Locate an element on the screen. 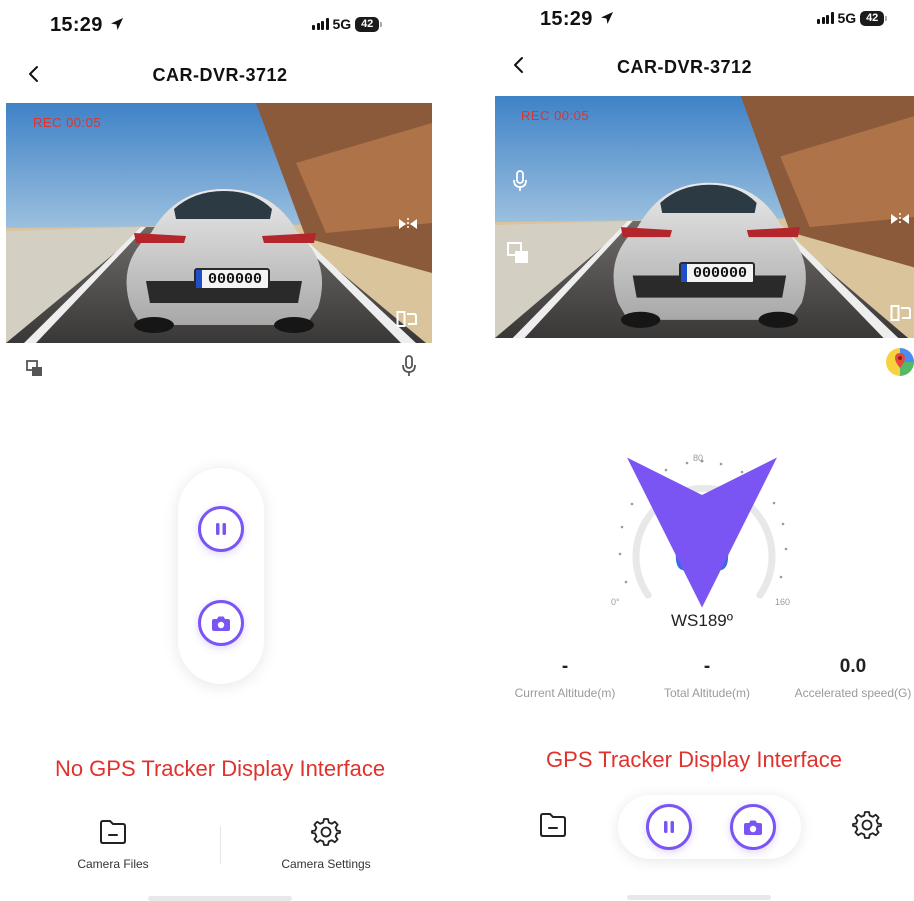  camera-files-button: Camera Files is located at coordinates (113, 844).